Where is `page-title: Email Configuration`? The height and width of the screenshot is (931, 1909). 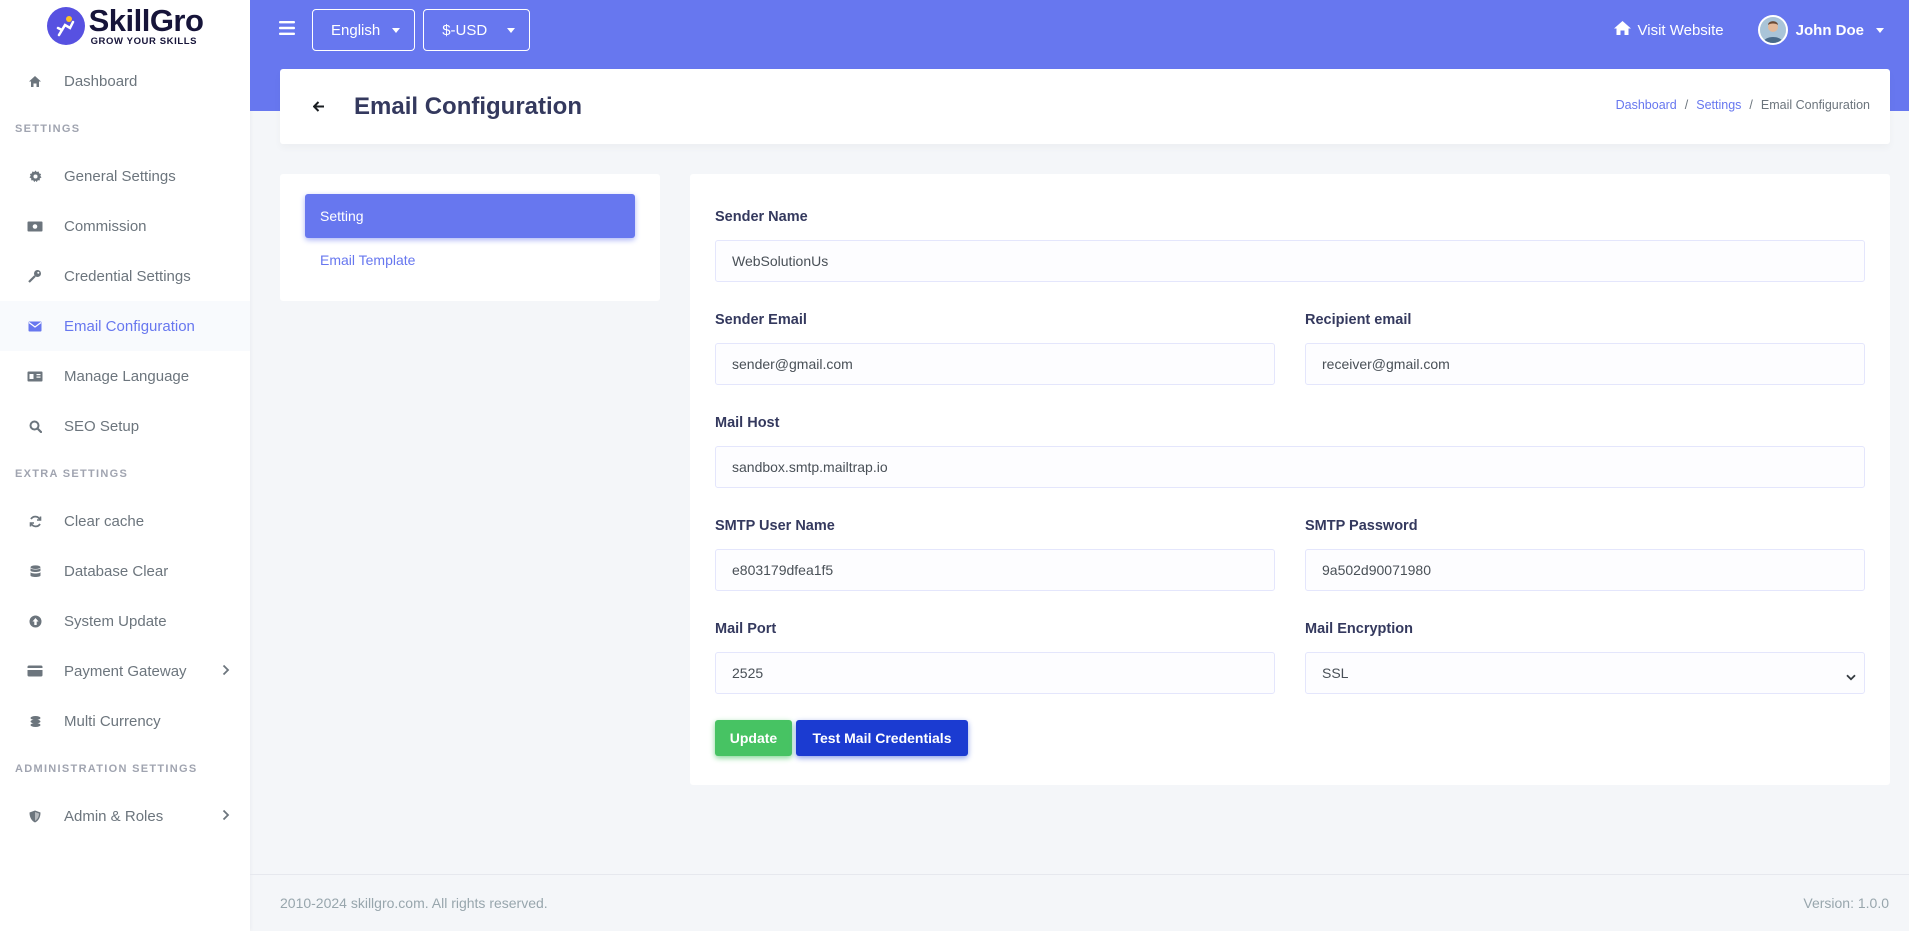 page-title: Email Configuration is located at coordinates (468, 106).